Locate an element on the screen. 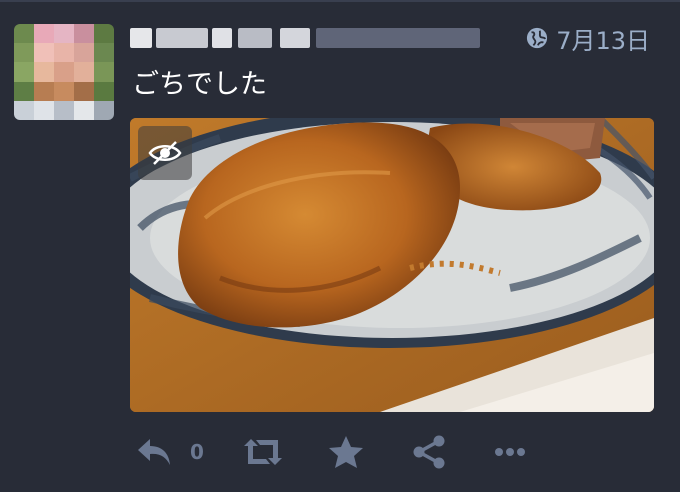 Image resolution: width=680 pixels, height=492 pixels. boost-button is located at coordinates (263, 452).